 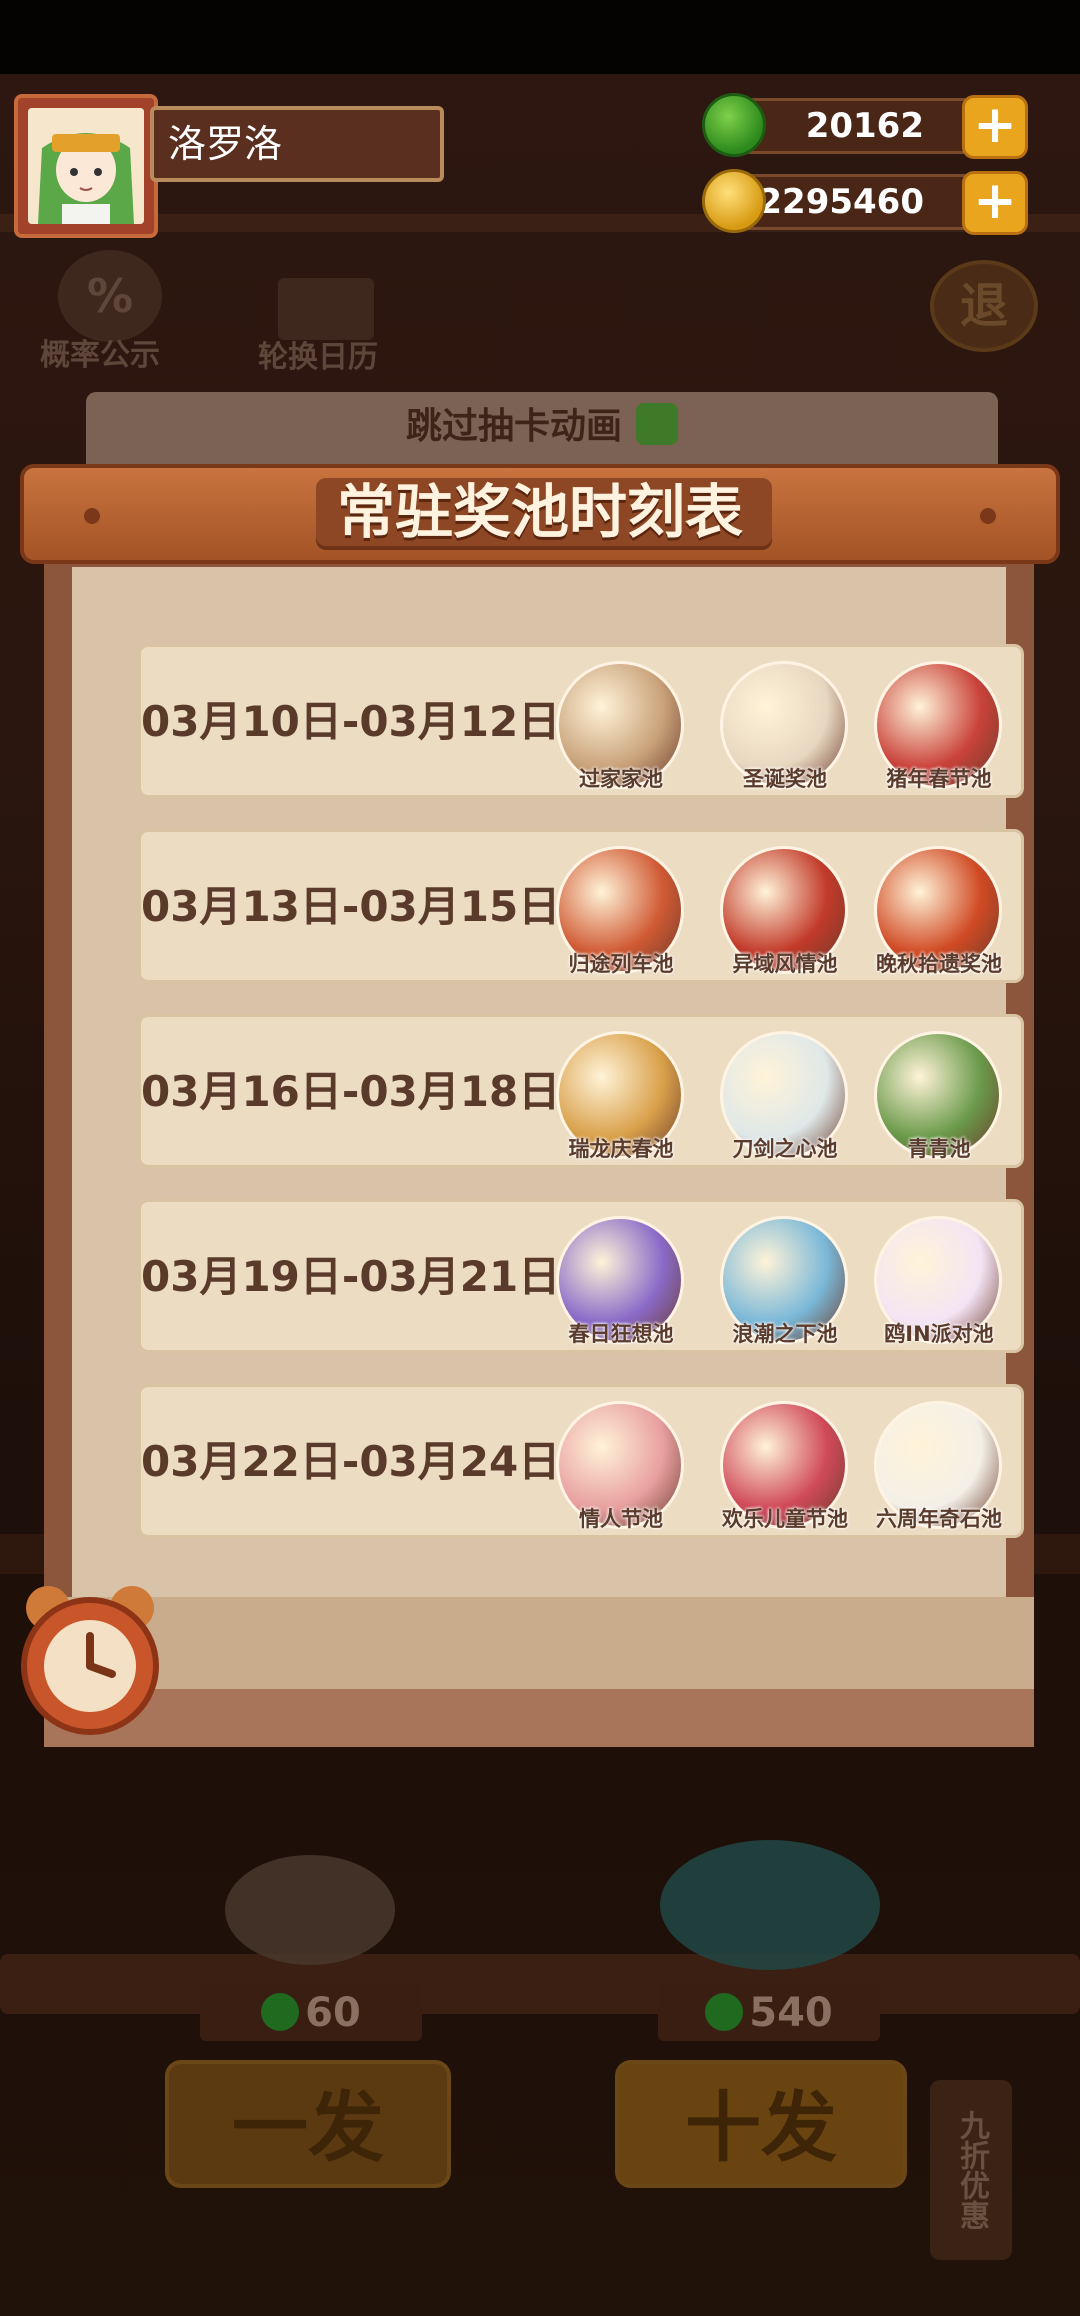 I want to click on avatar-image, so click(x=86, y=166).